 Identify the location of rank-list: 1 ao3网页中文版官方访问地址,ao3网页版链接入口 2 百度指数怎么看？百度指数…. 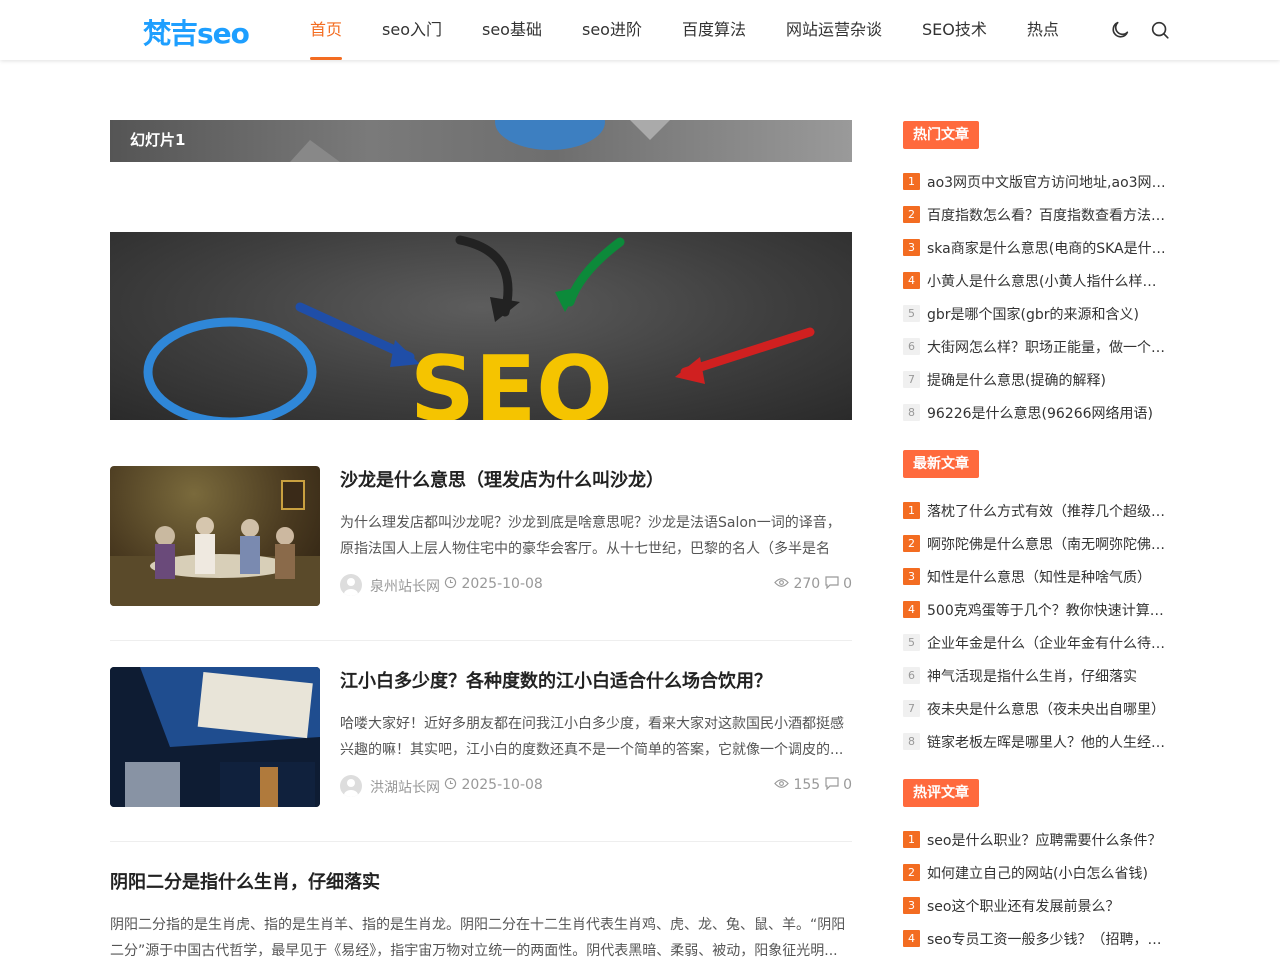
(1038, 297).